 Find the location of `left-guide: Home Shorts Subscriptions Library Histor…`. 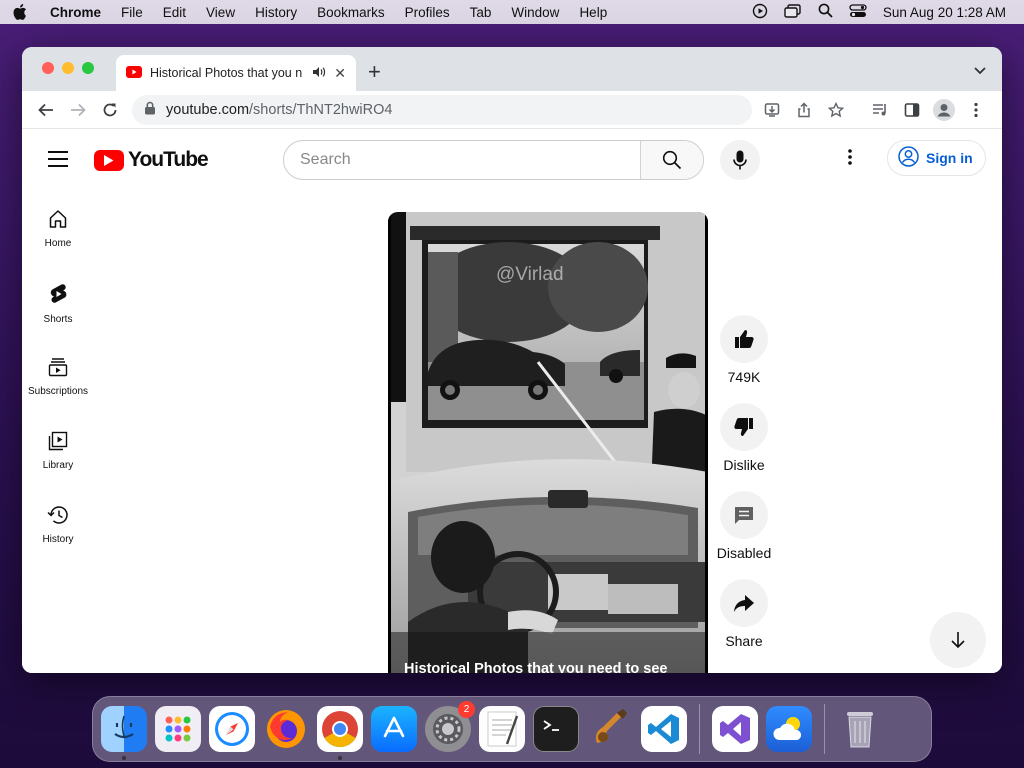

left-guide: Home Shorts Subscriptions Library Histor… is located at coordinates (58, 386).